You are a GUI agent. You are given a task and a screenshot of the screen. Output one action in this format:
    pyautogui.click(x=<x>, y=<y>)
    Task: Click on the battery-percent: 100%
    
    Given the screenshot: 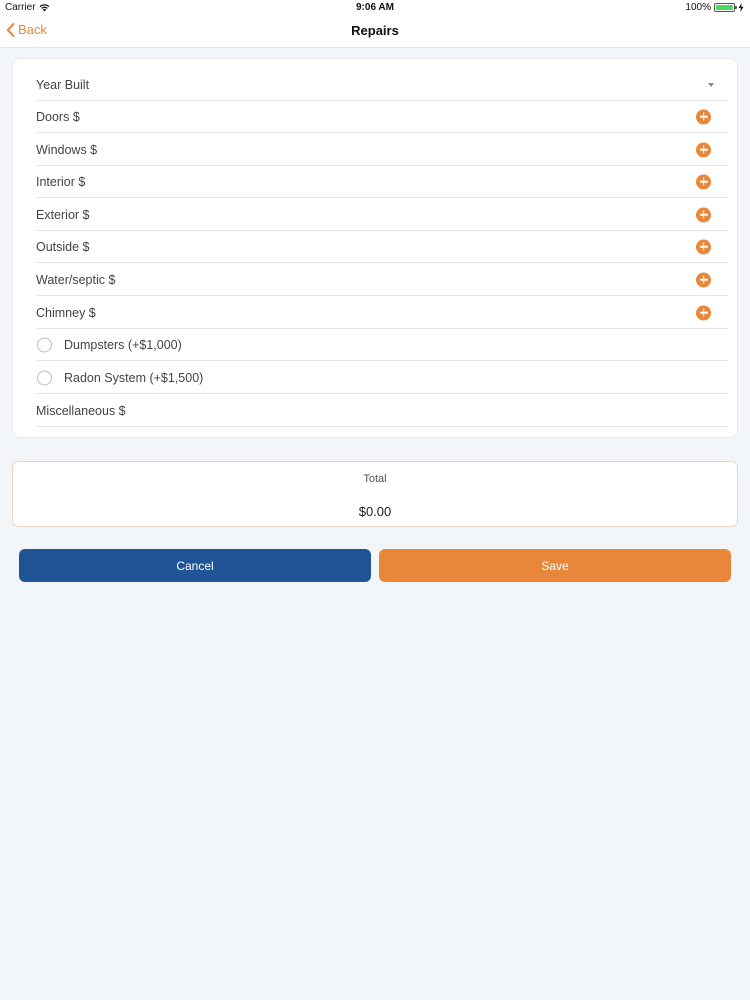 What is the action you would take?
    pyautogui.click(x=698, y=7)
    